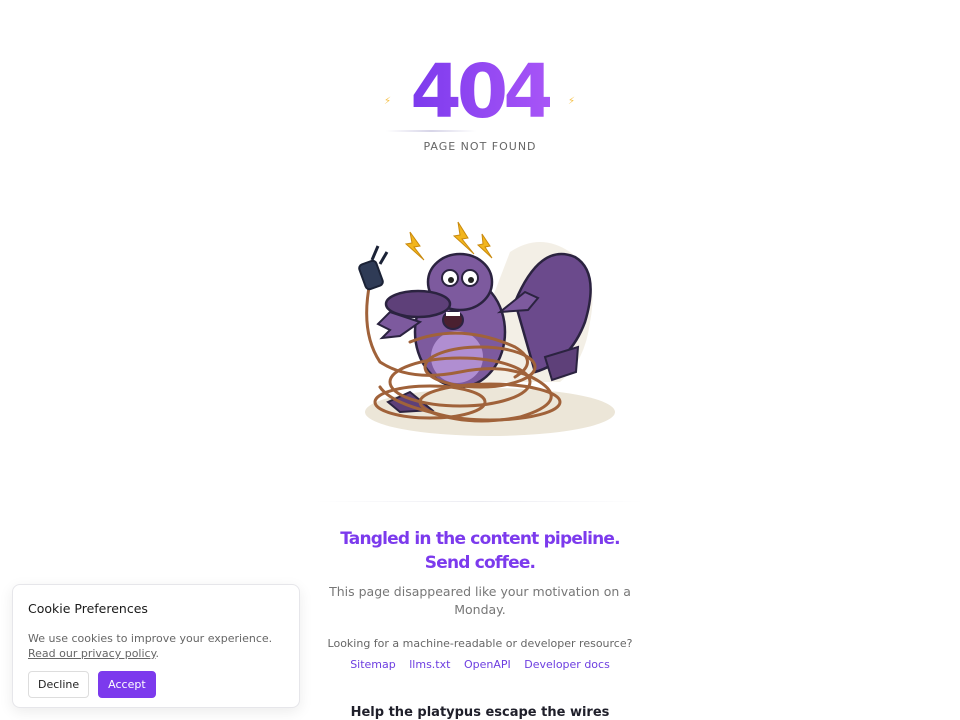 The image size is (960, 720). Describe the element at coordinates (59, 684) in the screenshot. I see `decline-button: Decline` at that location.